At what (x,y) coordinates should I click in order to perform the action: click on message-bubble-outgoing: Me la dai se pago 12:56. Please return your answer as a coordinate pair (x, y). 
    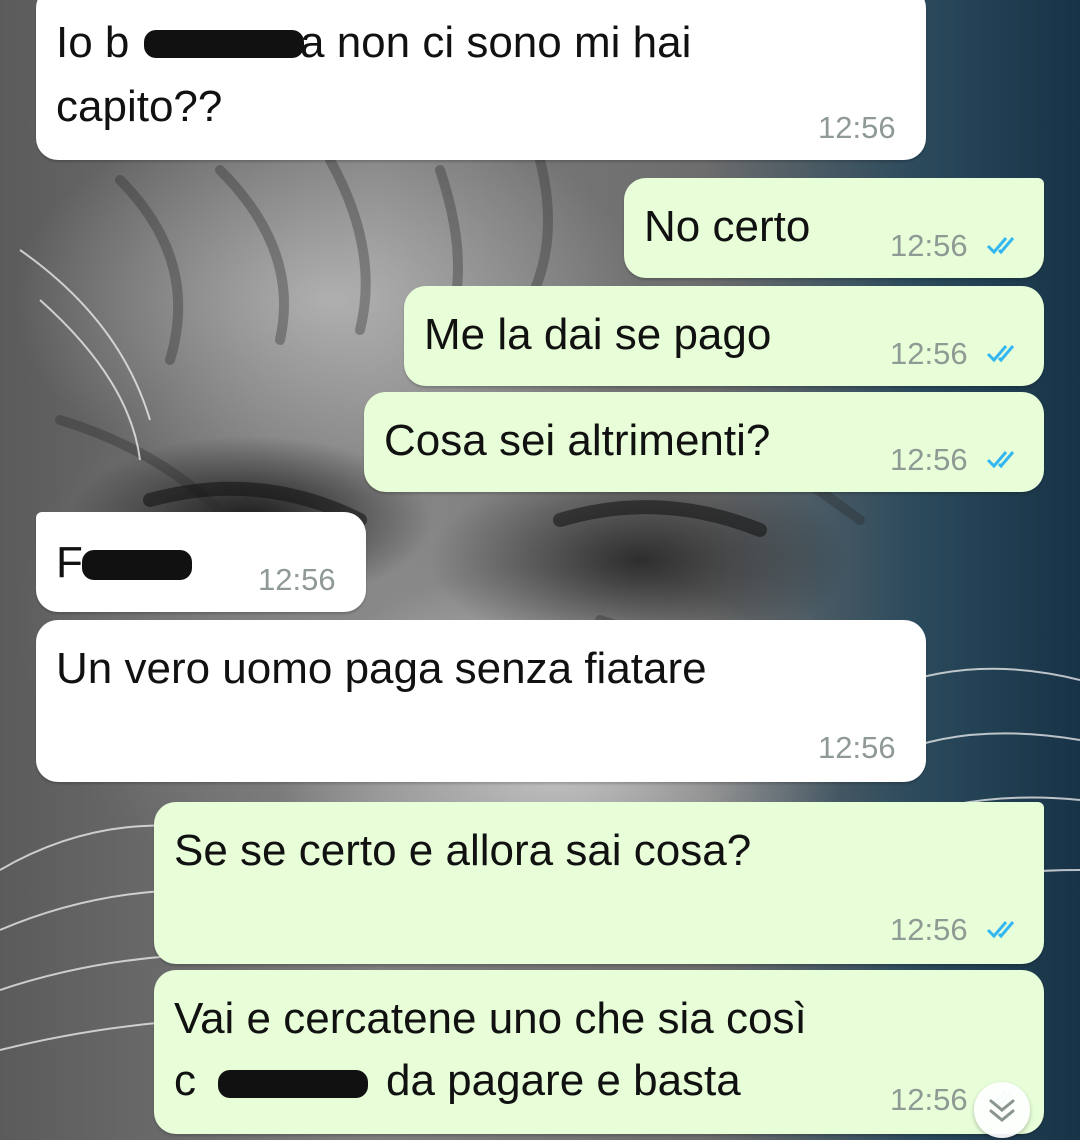
    Looking at the image, I should click on (724, 336).